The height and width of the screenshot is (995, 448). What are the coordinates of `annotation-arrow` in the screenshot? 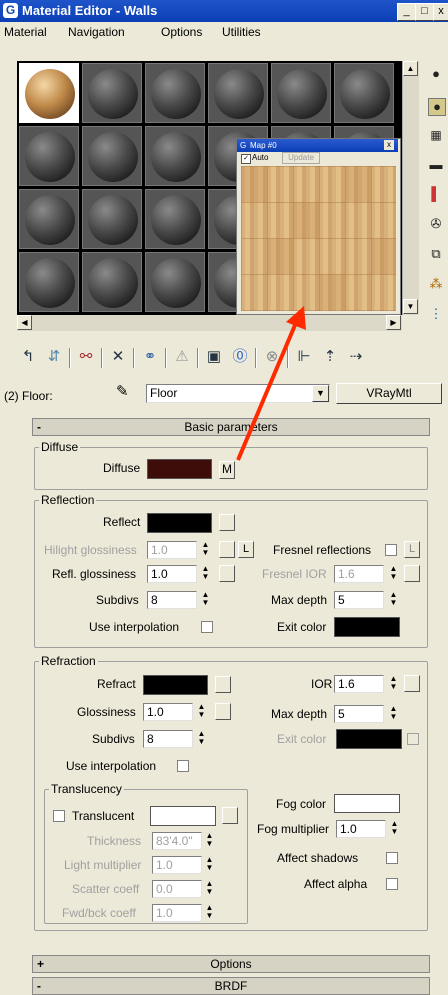 It's located at (271, 383).